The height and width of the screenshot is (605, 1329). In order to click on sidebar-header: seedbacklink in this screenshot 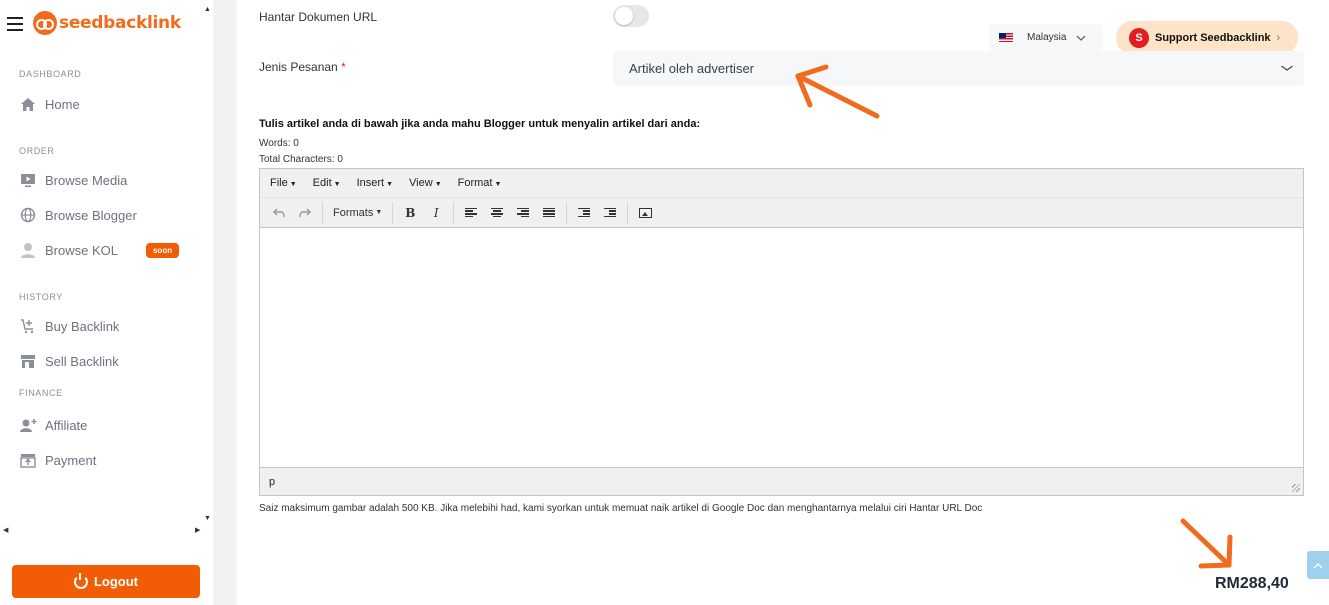, I will do `click(106, 23)`.